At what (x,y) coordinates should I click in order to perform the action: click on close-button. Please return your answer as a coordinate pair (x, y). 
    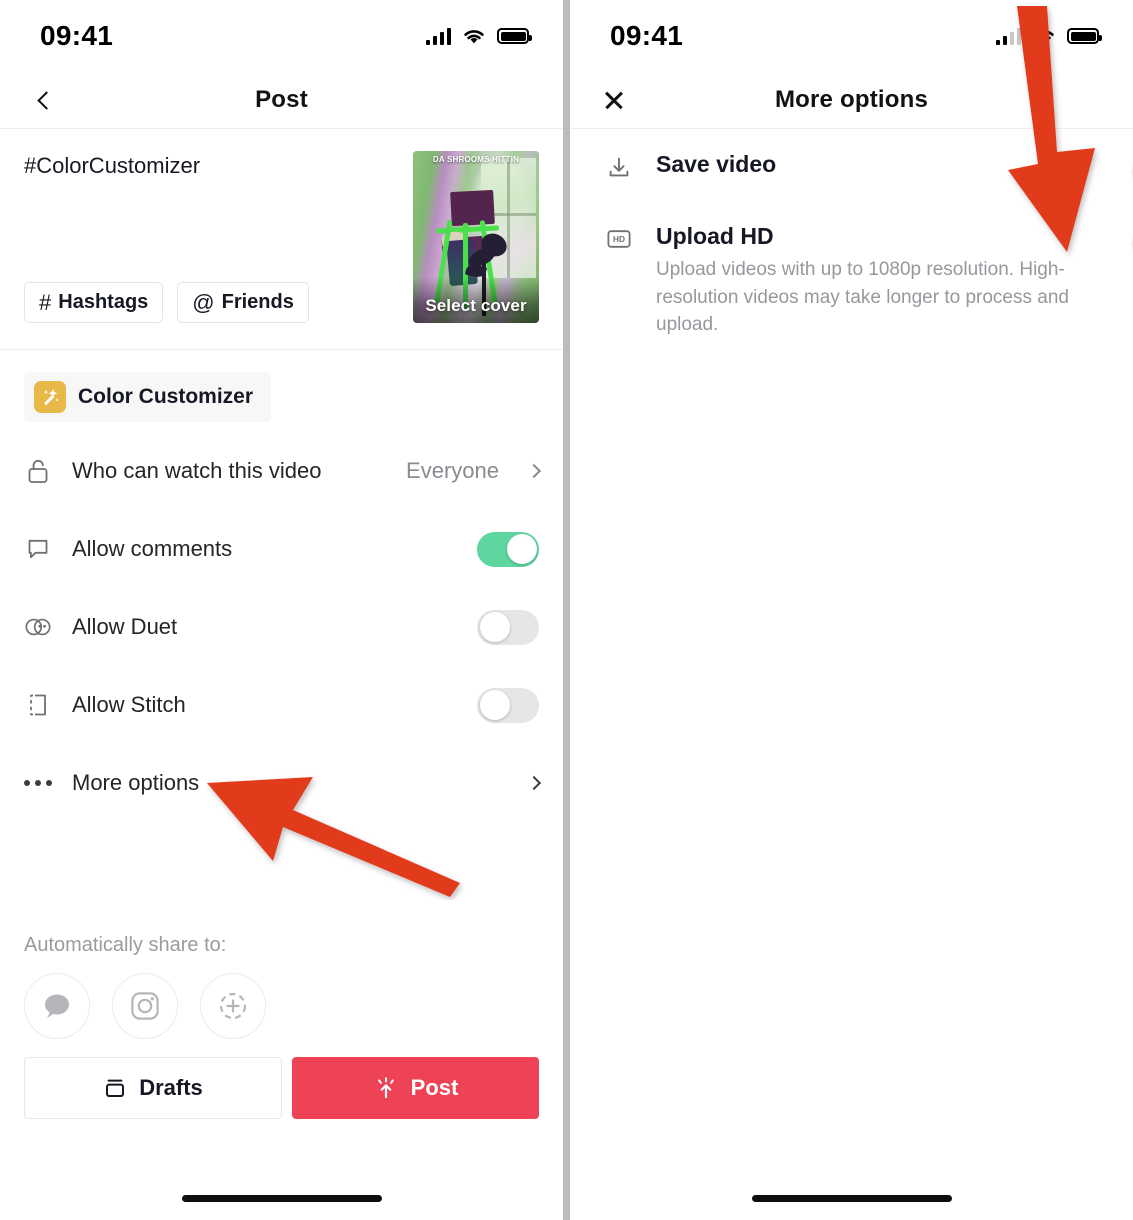
    Looking at the image, I should click on (614, 100).